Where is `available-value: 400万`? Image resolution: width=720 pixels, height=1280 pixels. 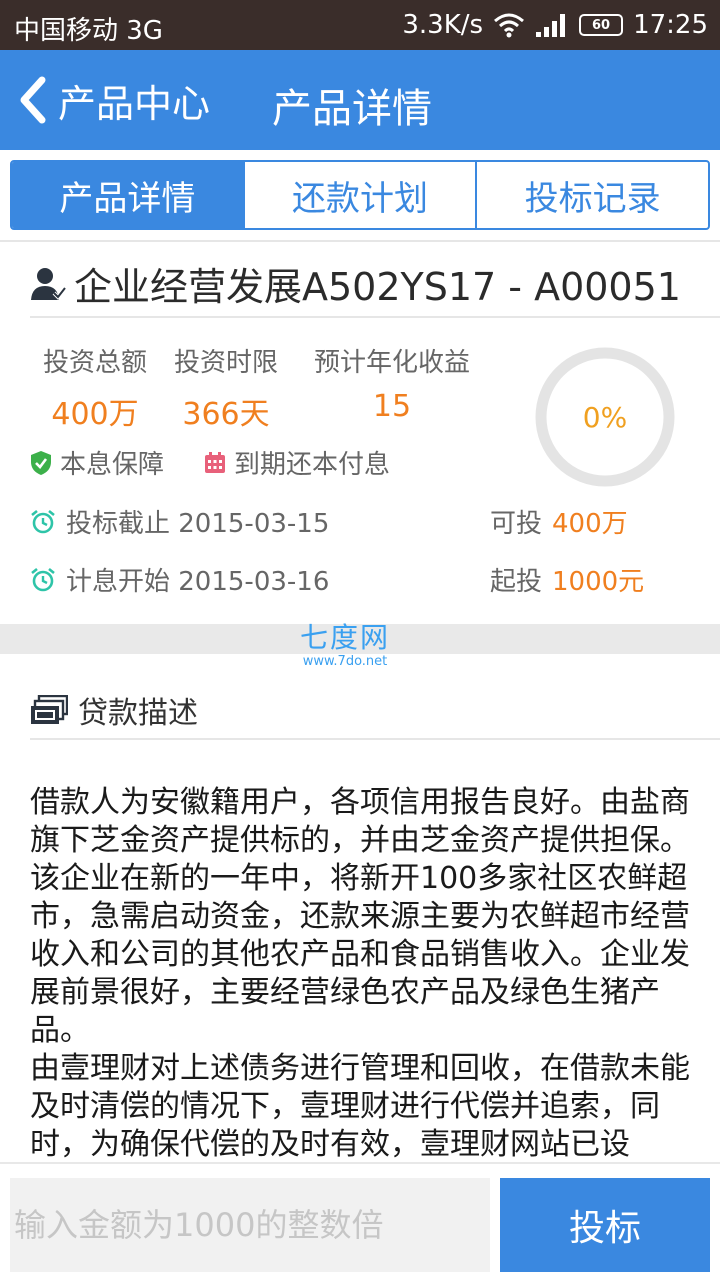 available-value: 400万 is located at coordinates (590, 524).